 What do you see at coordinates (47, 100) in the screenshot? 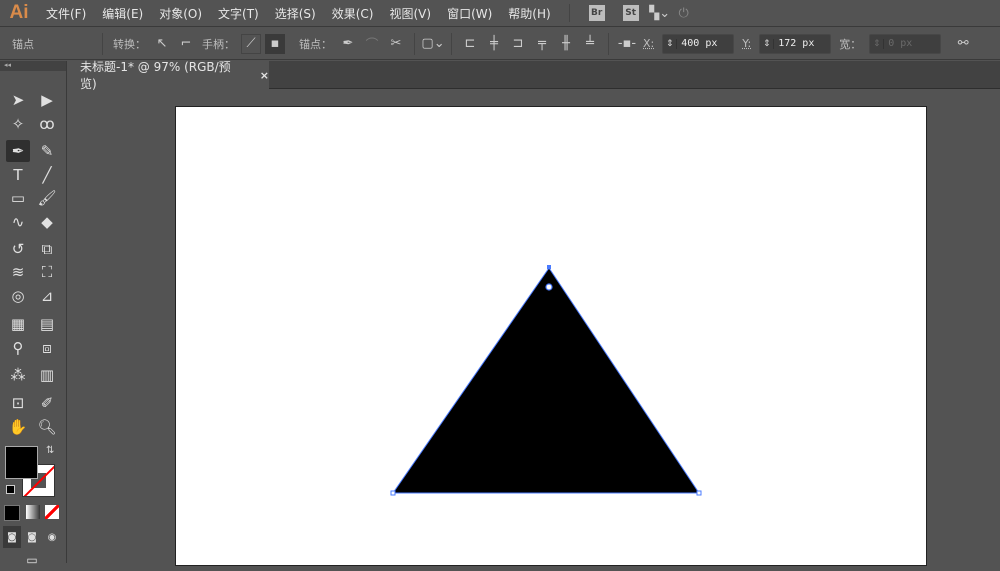
I see `direct-selection-tool-icon: ▶` at bounding box center [47, 100].